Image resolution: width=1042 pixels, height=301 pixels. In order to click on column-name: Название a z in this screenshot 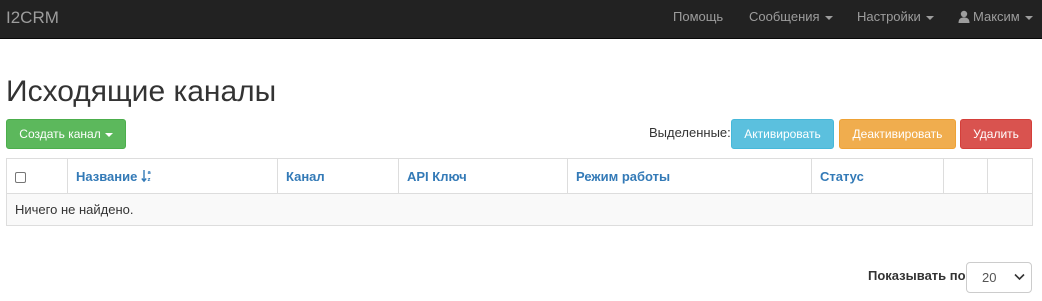, I will do `click(172, 176)`.